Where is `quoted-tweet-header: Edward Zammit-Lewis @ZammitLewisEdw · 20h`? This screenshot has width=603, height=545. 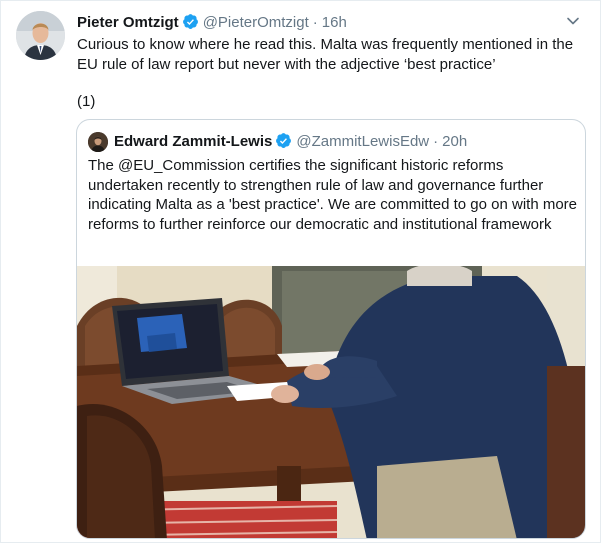
quoted-tweet-header: Edward Zammit-Lewis @ZammitLewisEdw · 20h is located at coordinates (344, 142).